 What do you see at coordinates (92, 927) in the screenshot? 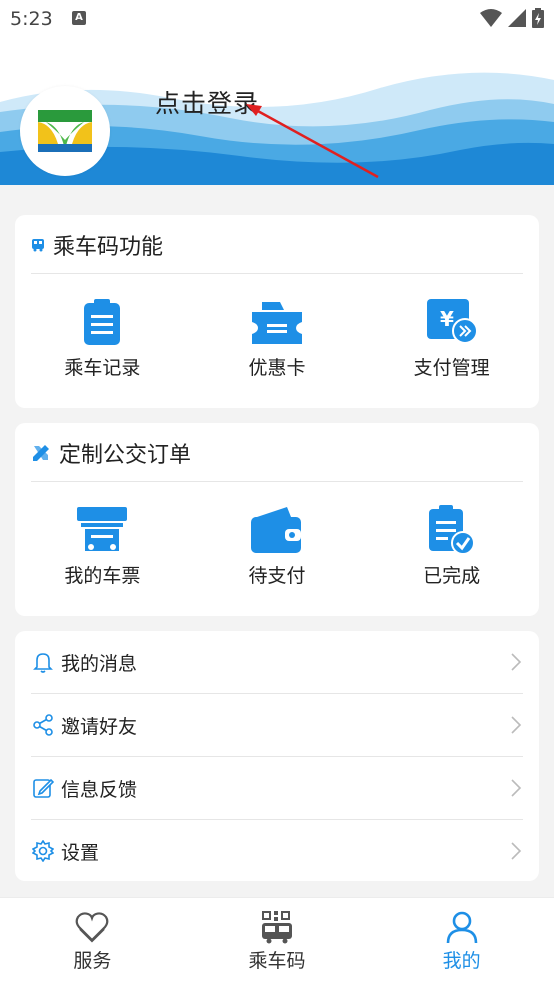
I see `heart-icon` at bounding box center [92, 927].